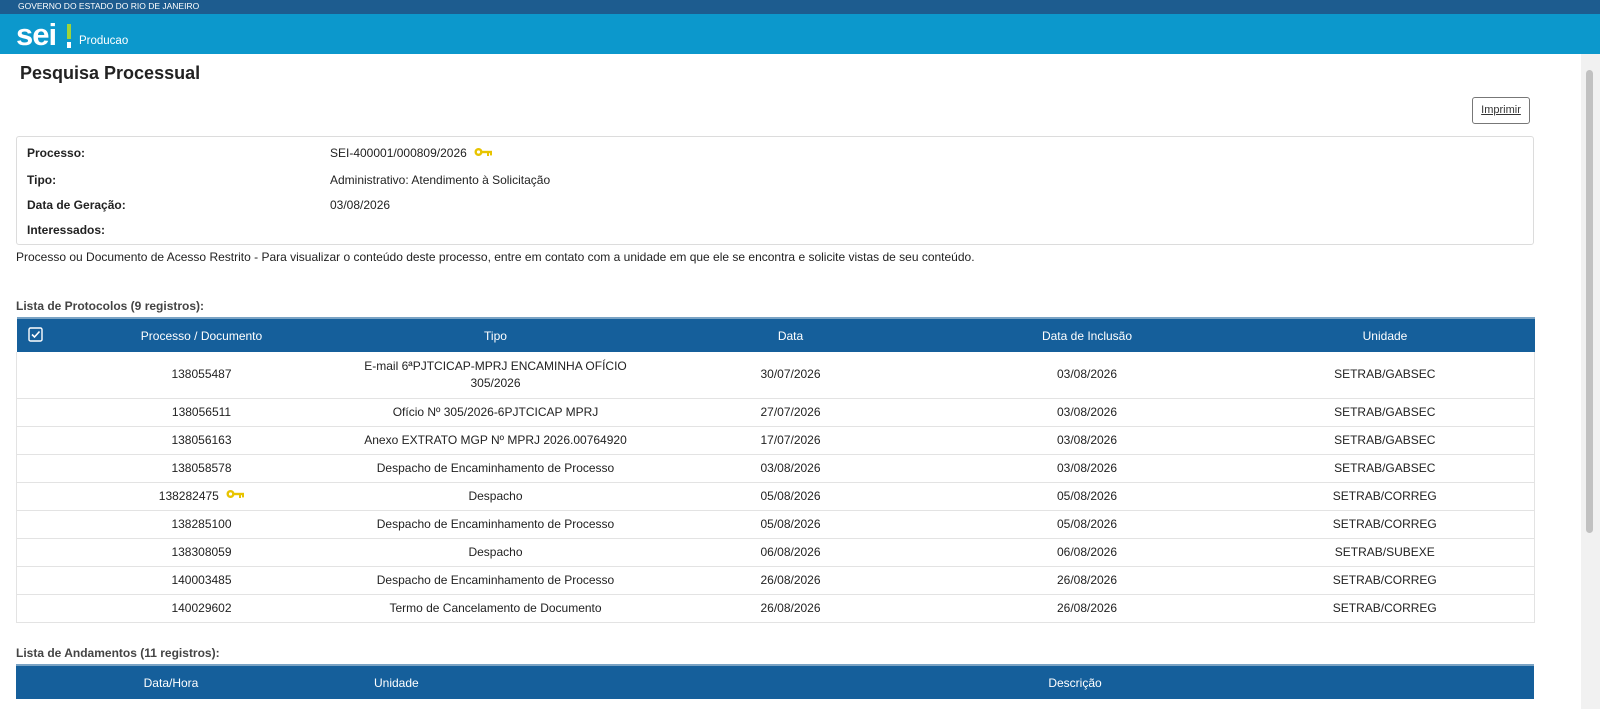 This screenshot has width=1600, height=709. I want to click on doc-date: 03/08/2026, so click(790, 468).